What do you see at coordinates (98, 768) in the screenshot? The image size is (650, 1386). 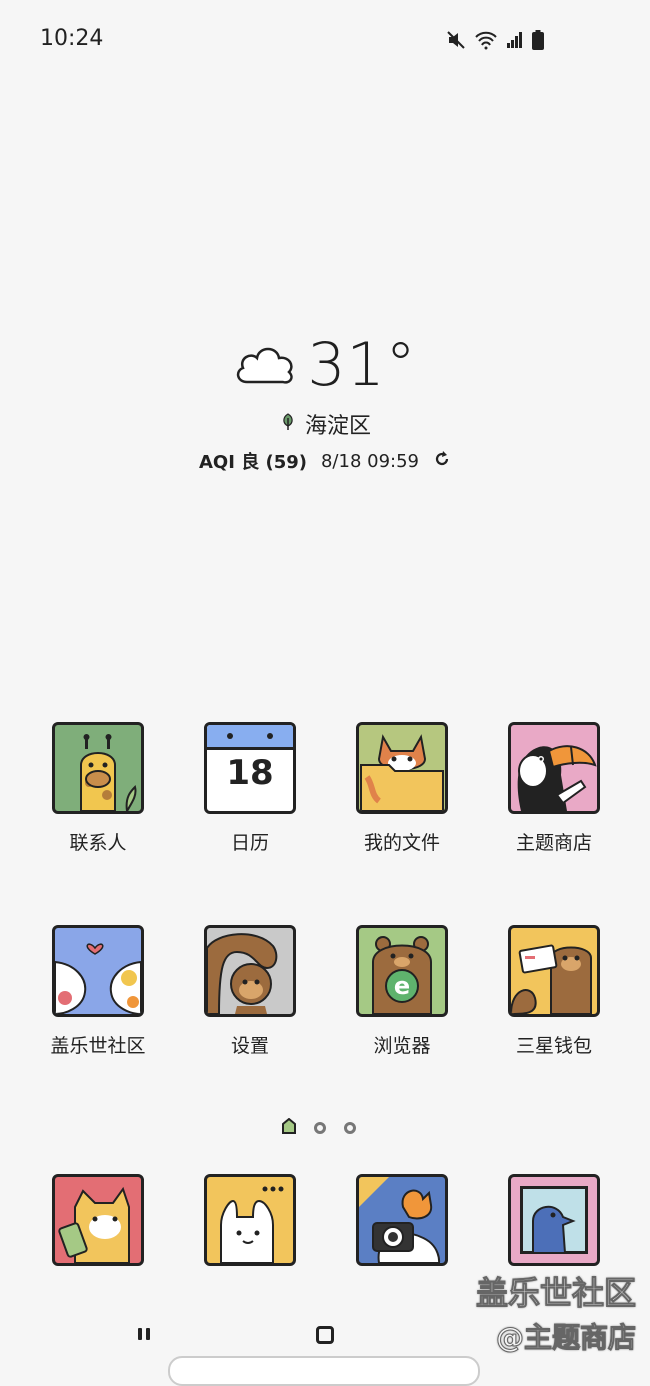 I see `giraffe-icon` at bounding box center [98, 768].